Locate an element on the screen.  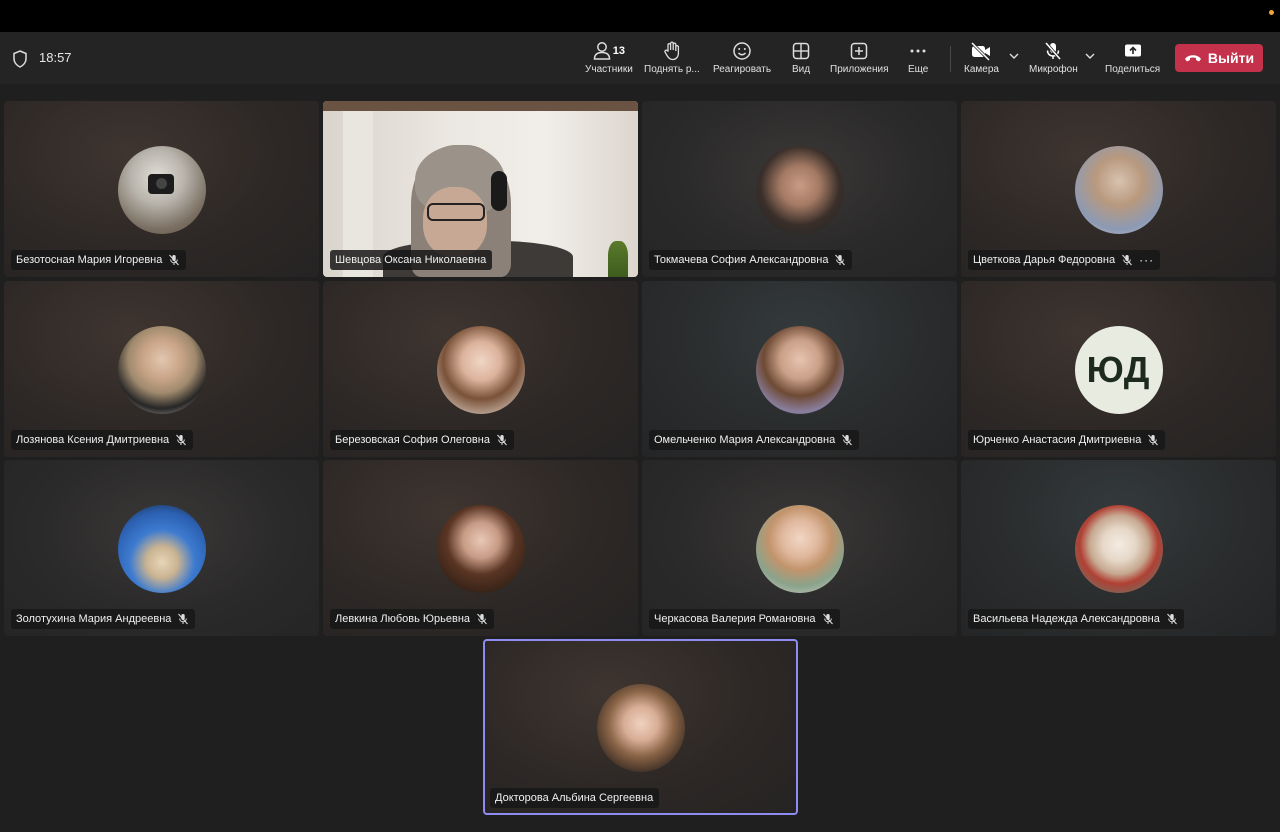
participant-more-options: ··· is located at coordinates (1146, 260).